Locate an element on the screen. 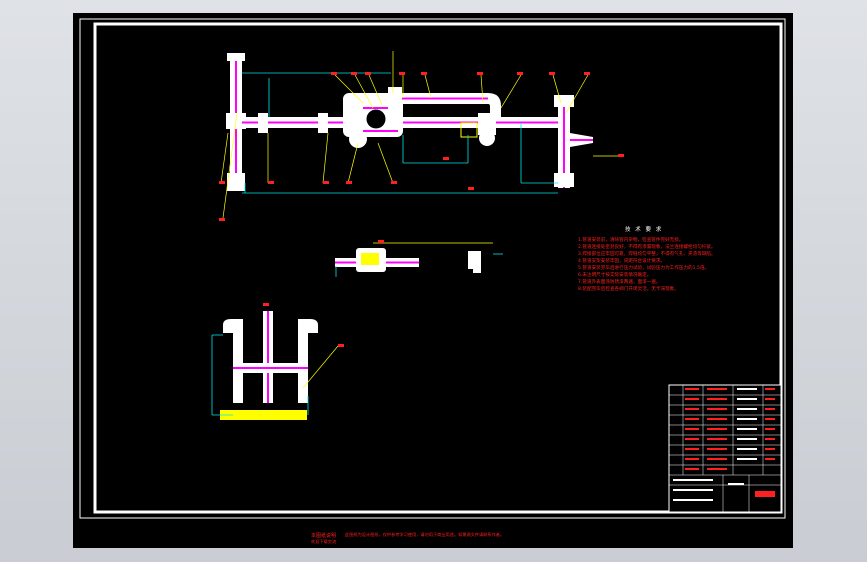  foundation-hatch is located at coordinates (263, 415).